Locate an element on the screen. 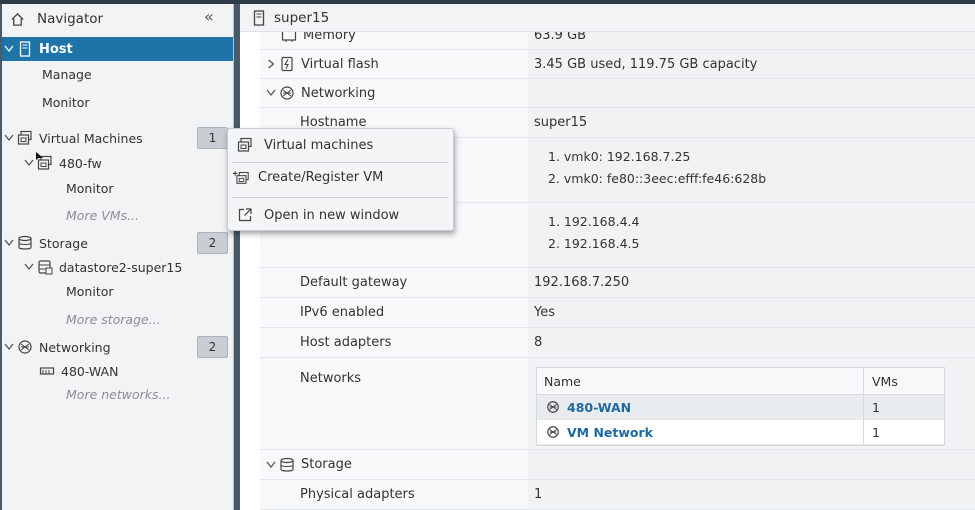 Image resolution: width=975 pixels, height=510 pixels. nav-item-manage: Manage is located at coordinates (117, 74).